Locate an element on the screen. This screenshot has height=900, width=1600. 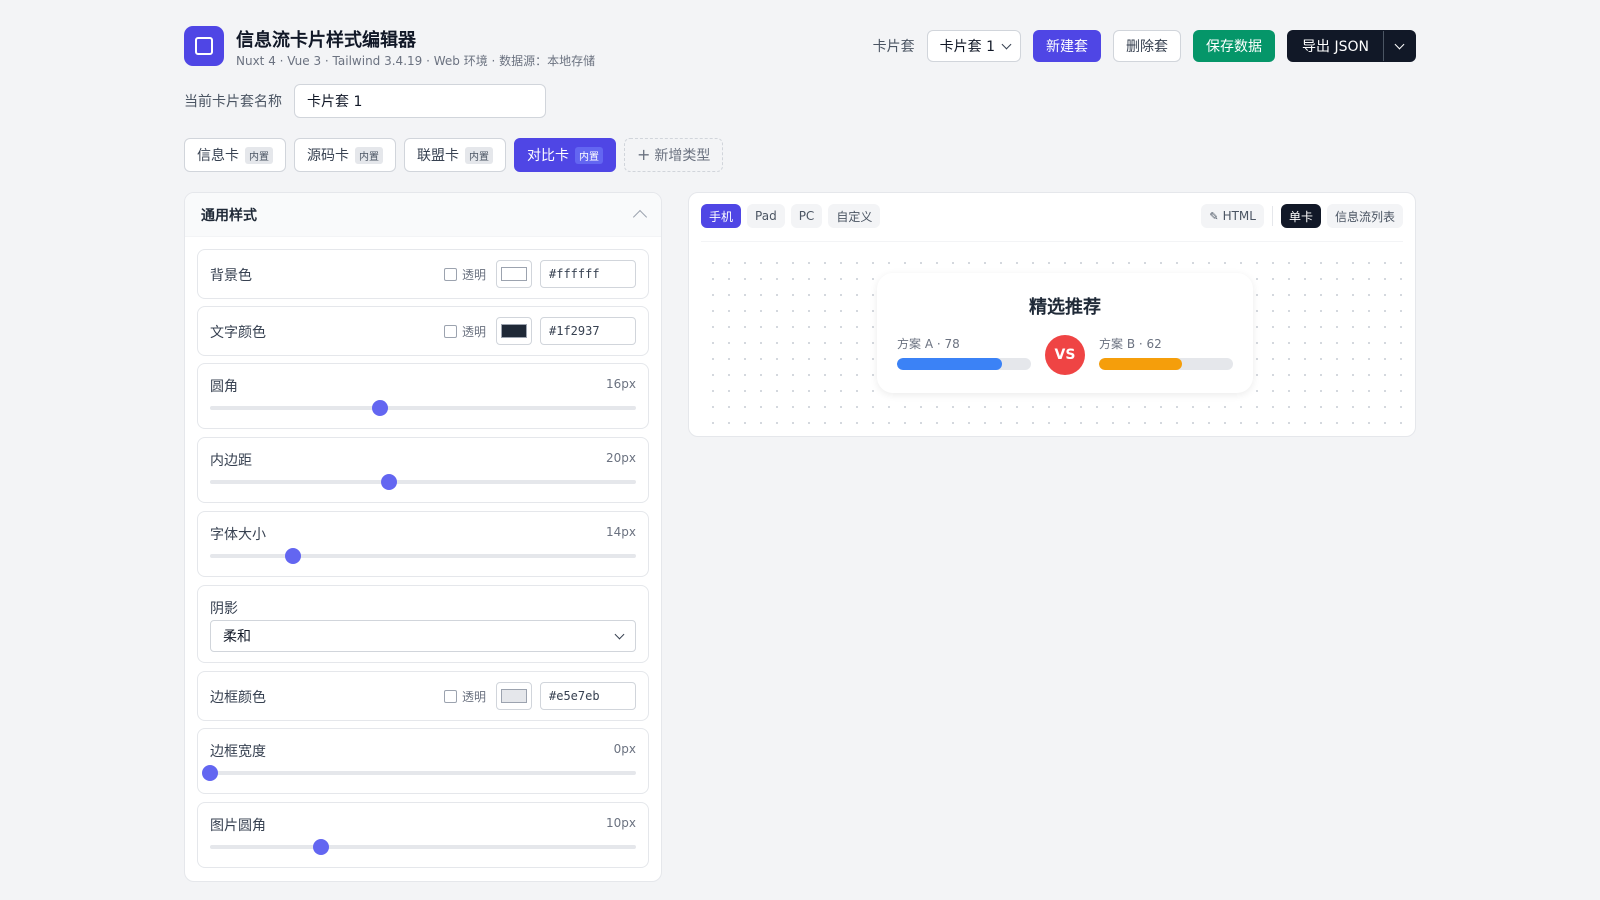
device-custom: 自定义 is located at coordinates (854, 216).